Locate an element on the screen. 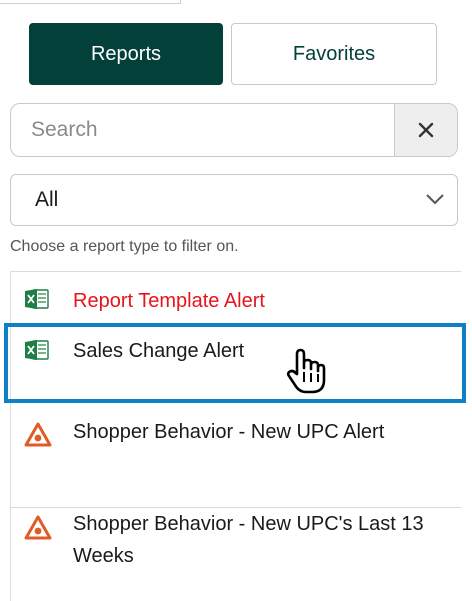 The image size is (472, 601). chevron-down-icon is located at coordinates (435, 199).